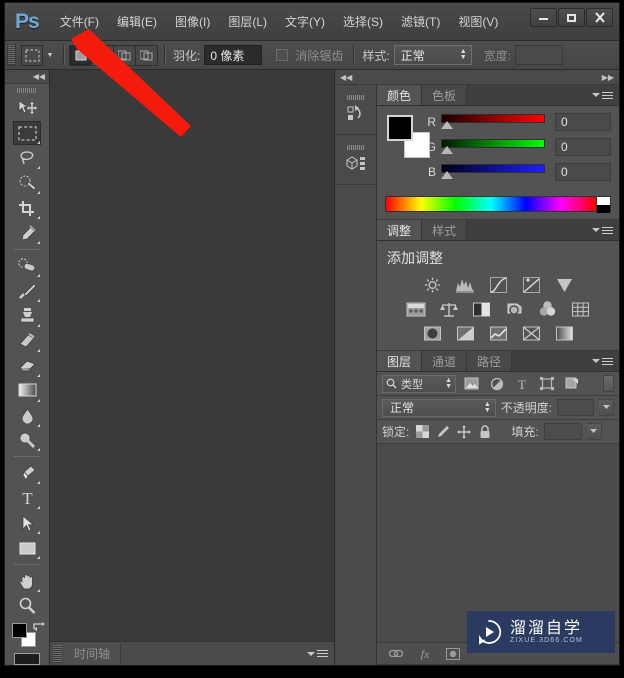 The image size is (624, 678). What do you see at coordinates (27, 90) in the screenshot?
I see `toolbox-grip` at bounding box center [27, 90].